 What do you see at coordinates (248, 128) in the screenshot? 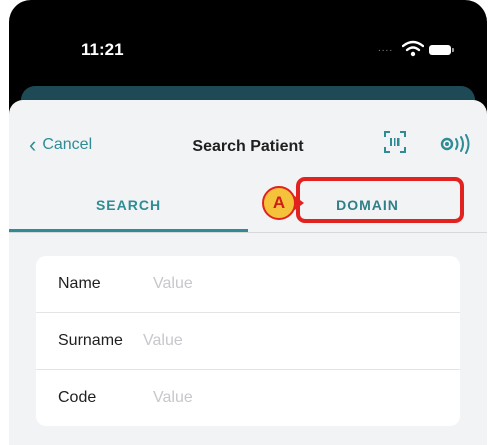
I see `nav-bar: ‹ Cancel Search Patient` at bounding box center [248, 128].